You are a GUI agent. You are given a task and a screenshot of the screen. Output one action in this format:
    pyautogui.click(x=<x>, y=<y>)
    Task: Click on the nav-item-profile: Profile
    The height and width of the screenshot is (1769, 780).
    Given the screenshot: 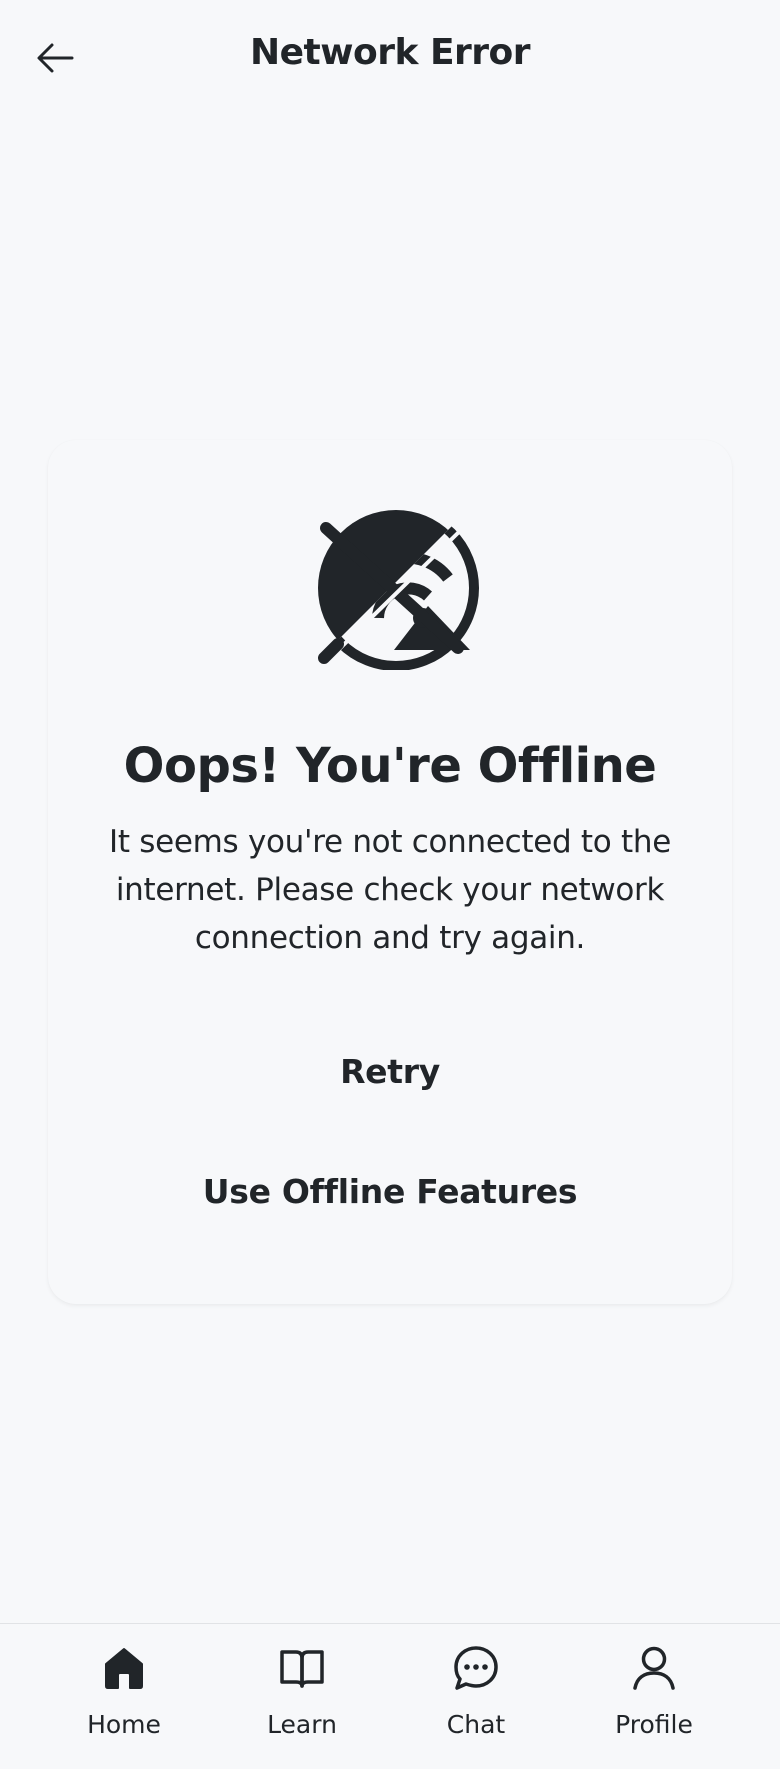 What is the action you would take?
    pyautogui.click(x=654, y=1696)
    